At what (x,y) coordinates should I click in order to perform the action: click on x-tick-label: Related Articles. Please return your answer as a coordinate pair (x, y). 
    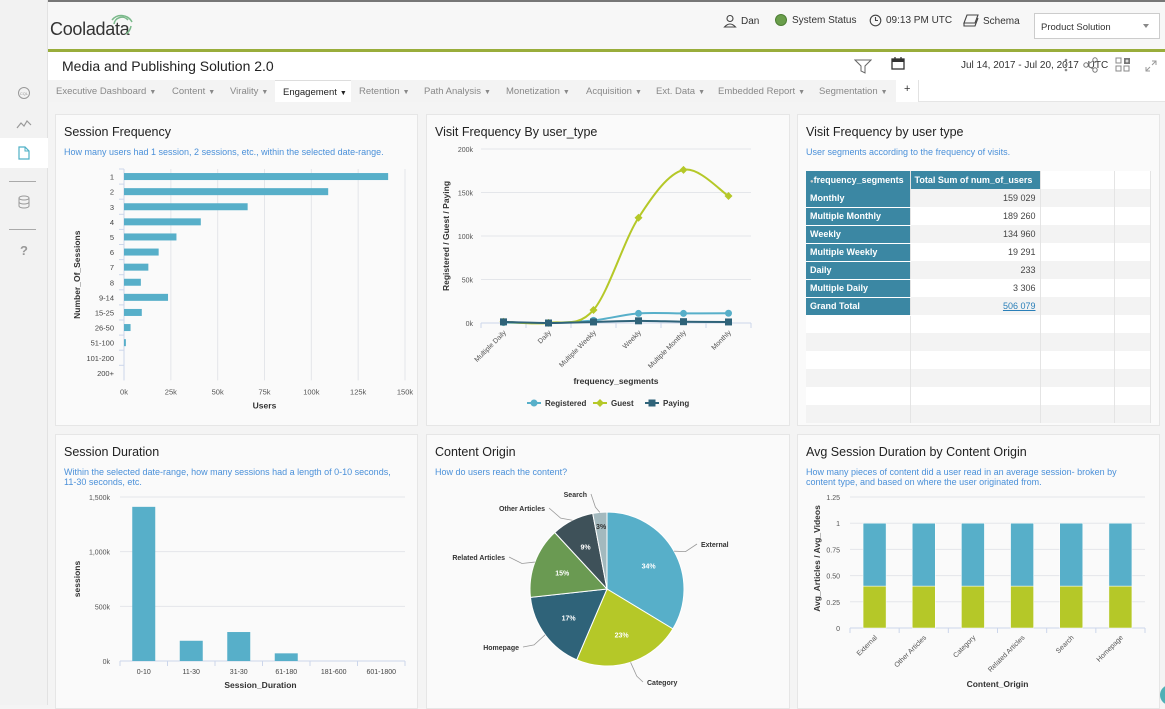
    Looking at the image, I should click on (1007, 654).